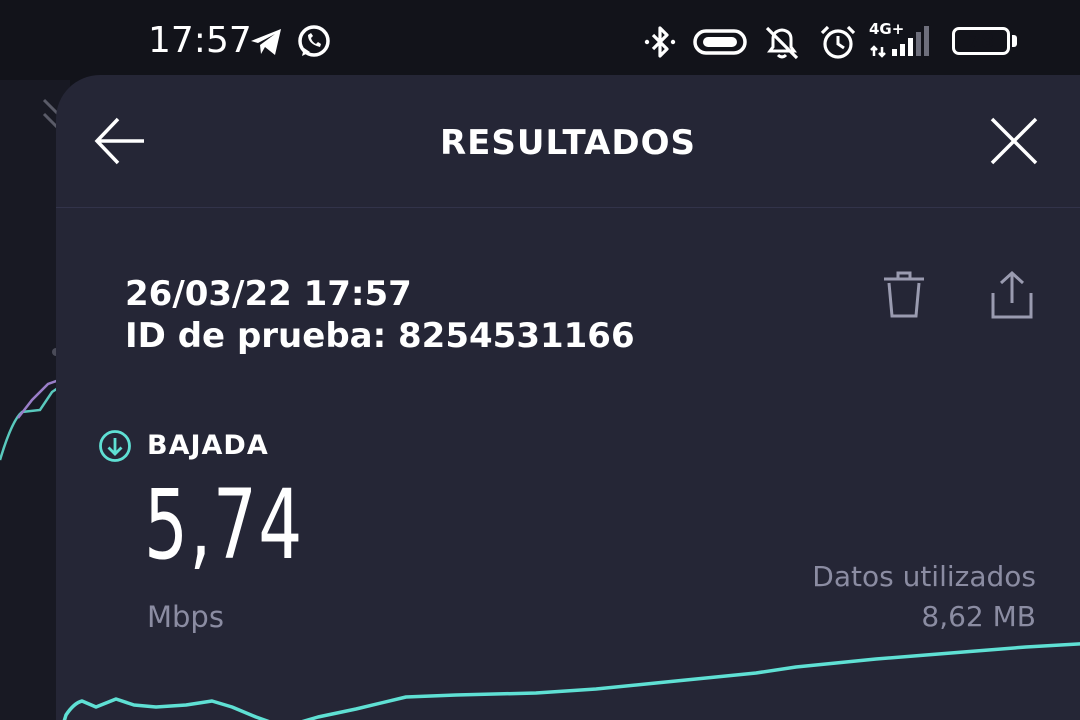 The width and height of the screenshot is (1080, 720). What do you see at coordinates (266, 42) in the screenshot?
I see `telegram-icon` at bounding box center [266, 42].